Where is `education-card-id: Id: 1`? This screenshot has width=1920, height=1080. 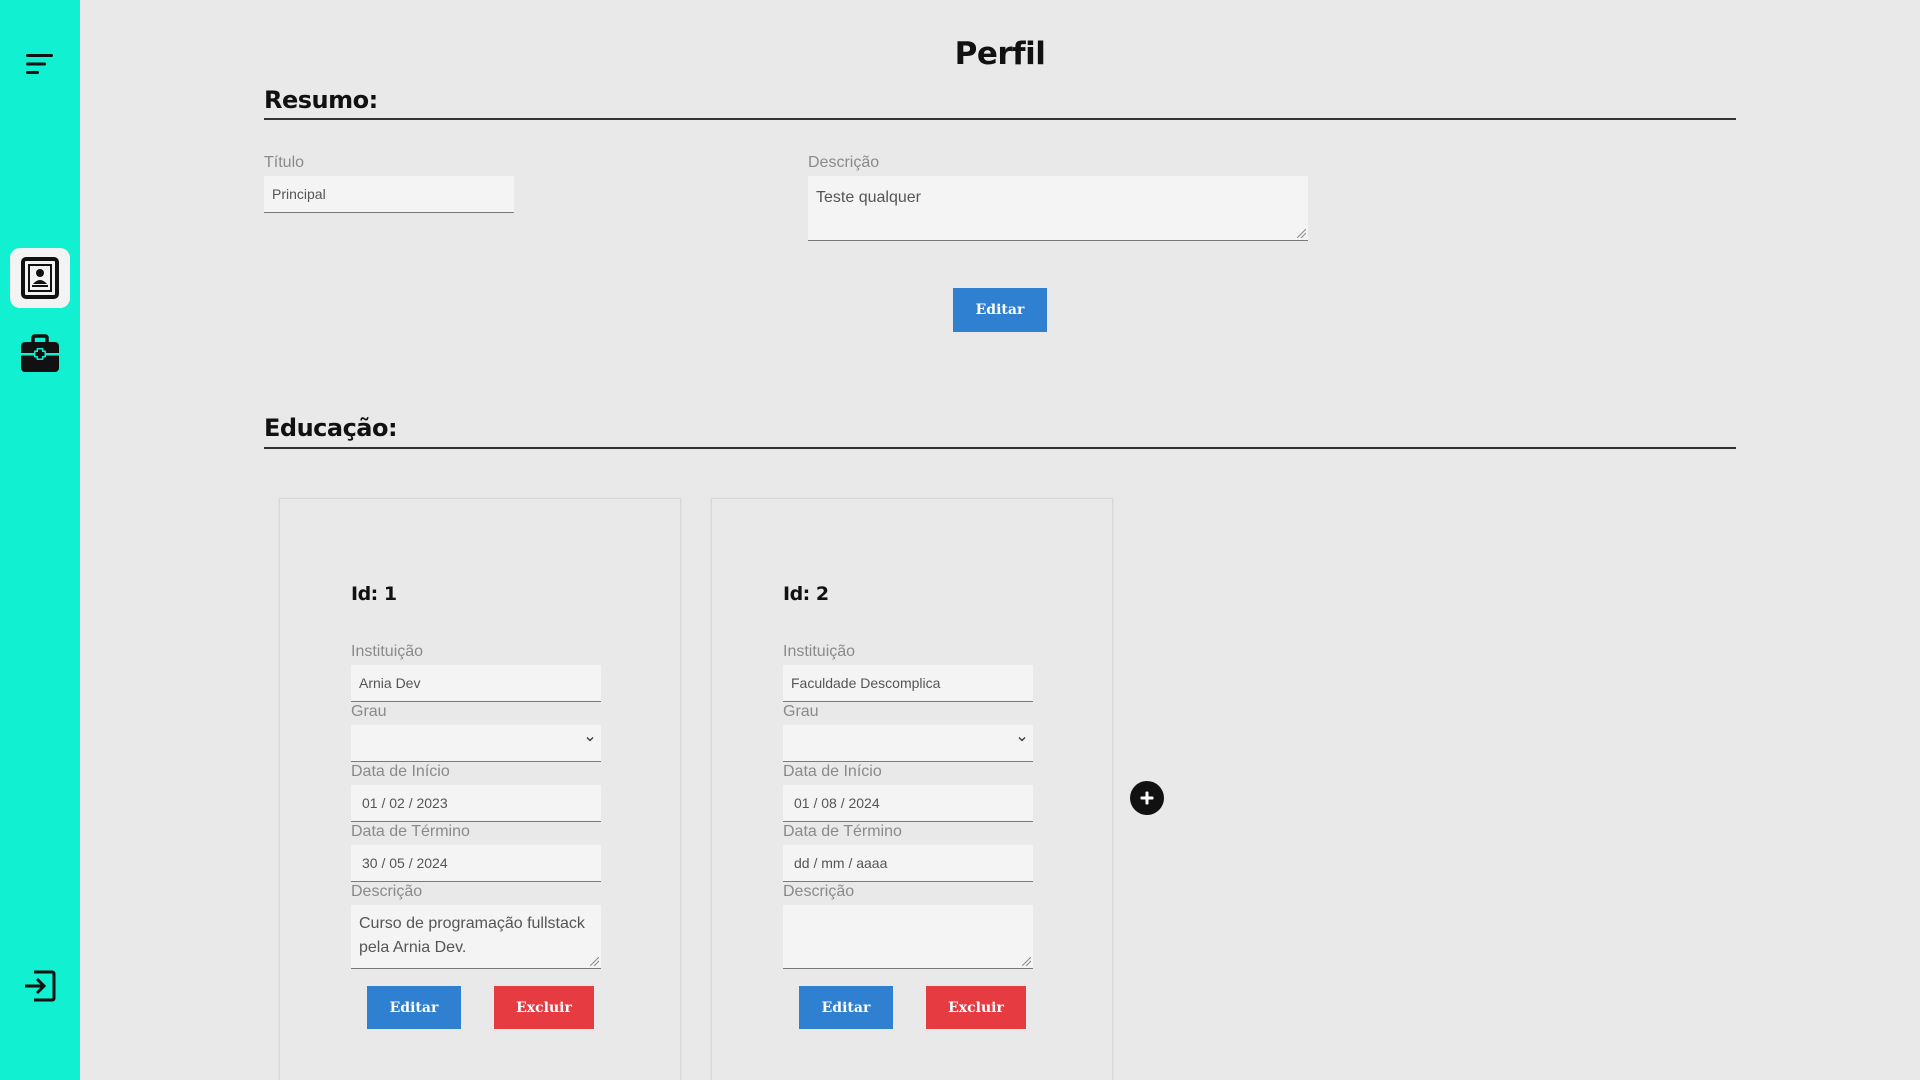 education-card-id: Id: 1 is located at coordinates (374, 594).